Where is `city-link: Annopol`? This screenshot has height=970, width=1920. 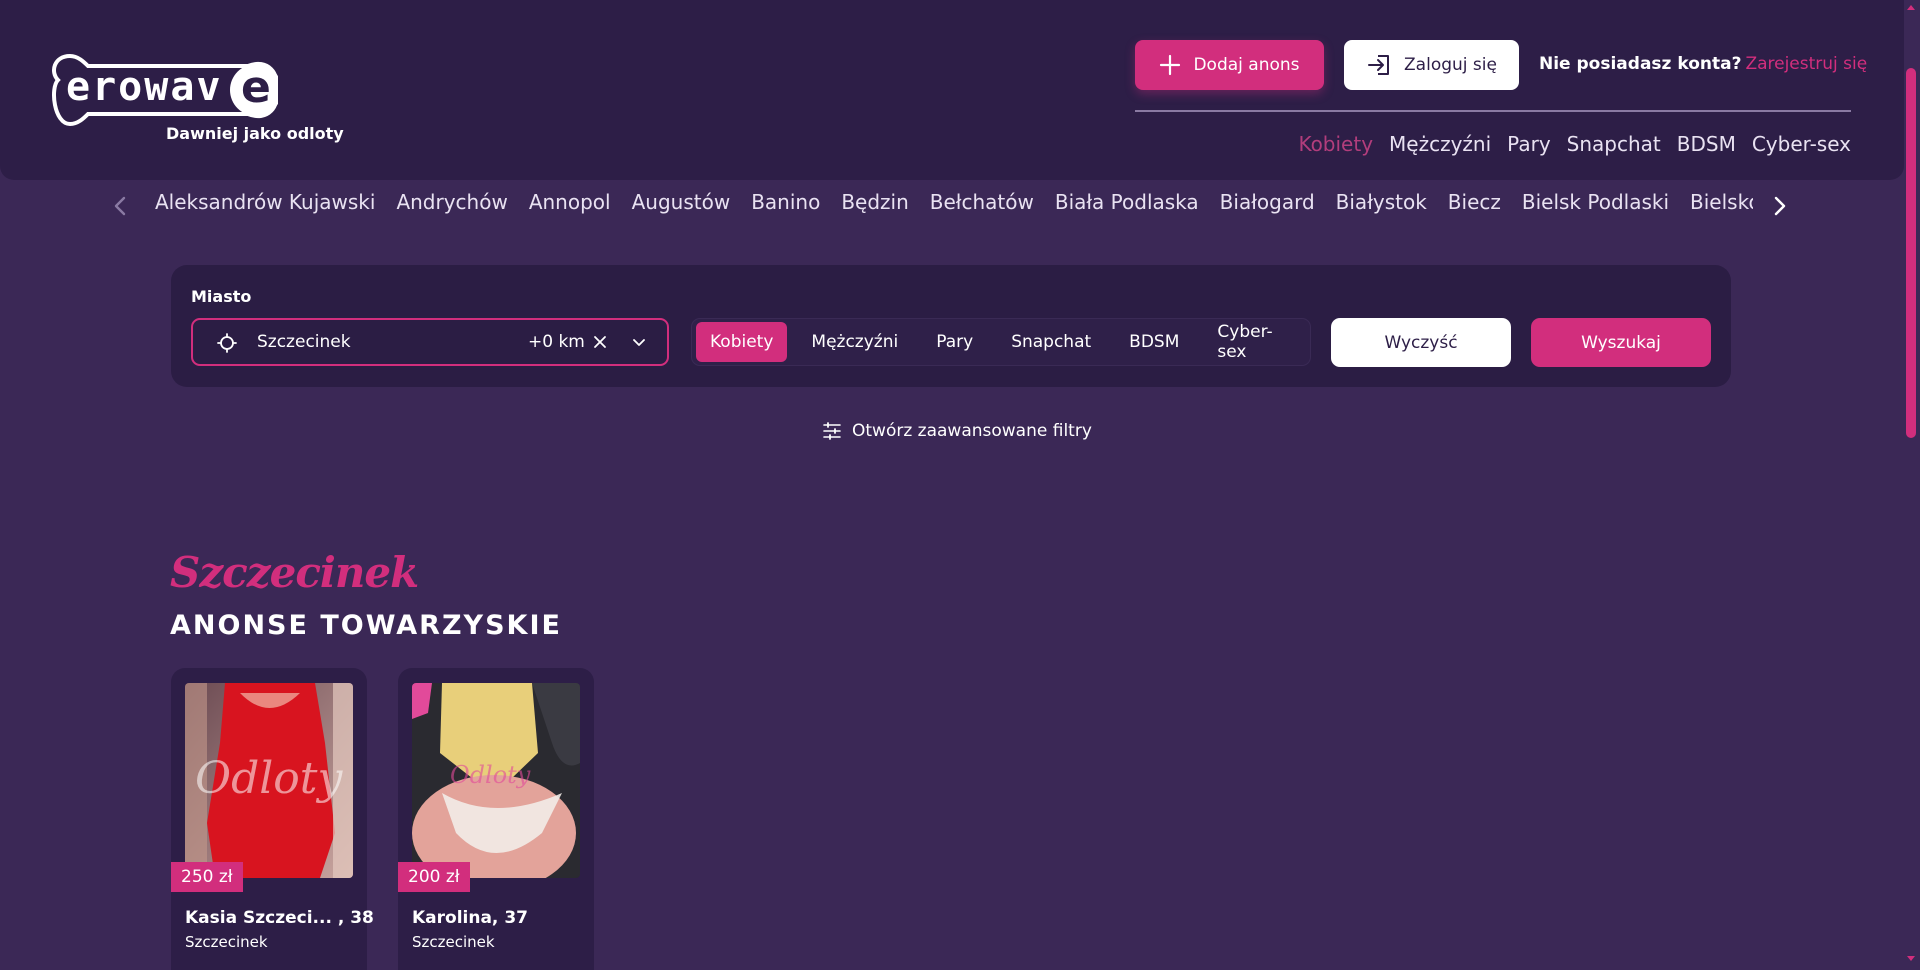 city-link: Annopol is located at coordinates (570, 206).